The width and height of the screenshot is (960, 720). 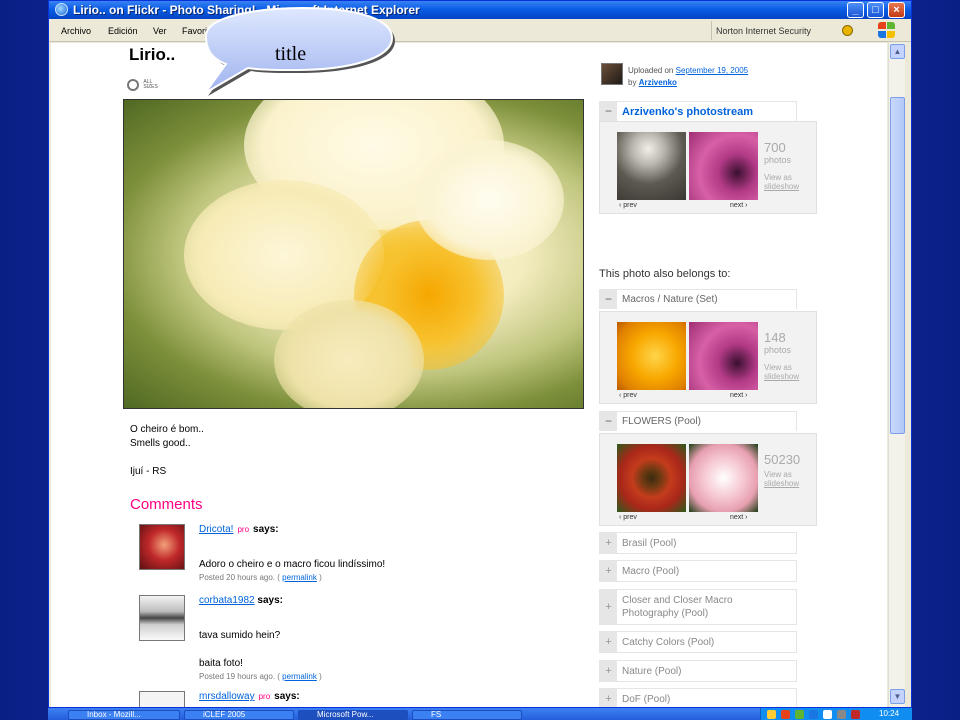 What do you see at coordinates (661, 421) in the screenshot?
I see `pool-title: FLOWERS (Pool)` at bounding box center [661, 421].